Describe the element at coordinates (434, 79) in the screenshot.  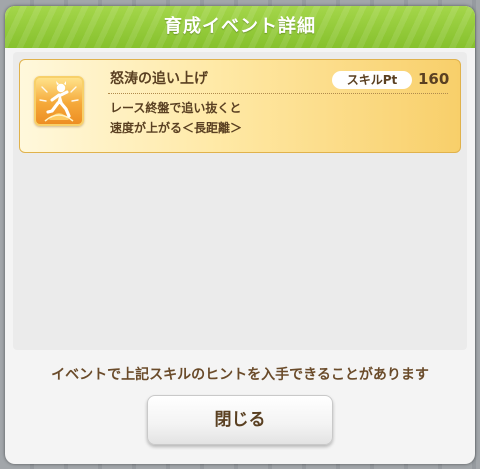
I see `skill-pt-value: 160` at that location.